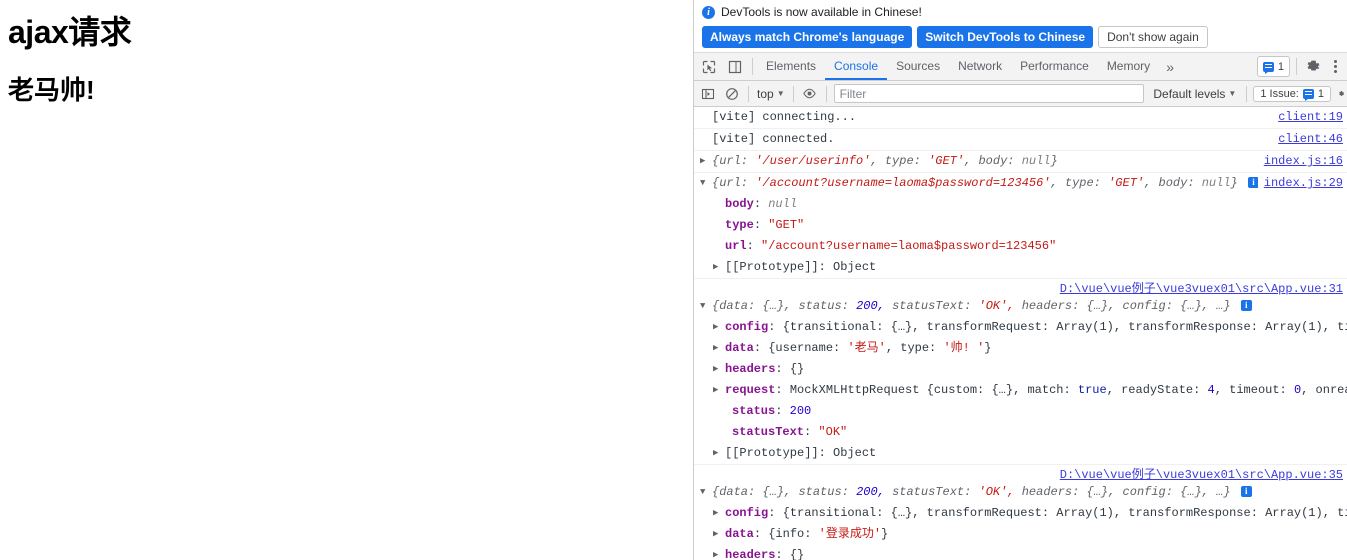 The height and width of the screenshot is (560, 1347). What do you see at coordinates (918, 66) in the screenshot?
I see `tab-sources: Sources` at bounding box center [918, 66].